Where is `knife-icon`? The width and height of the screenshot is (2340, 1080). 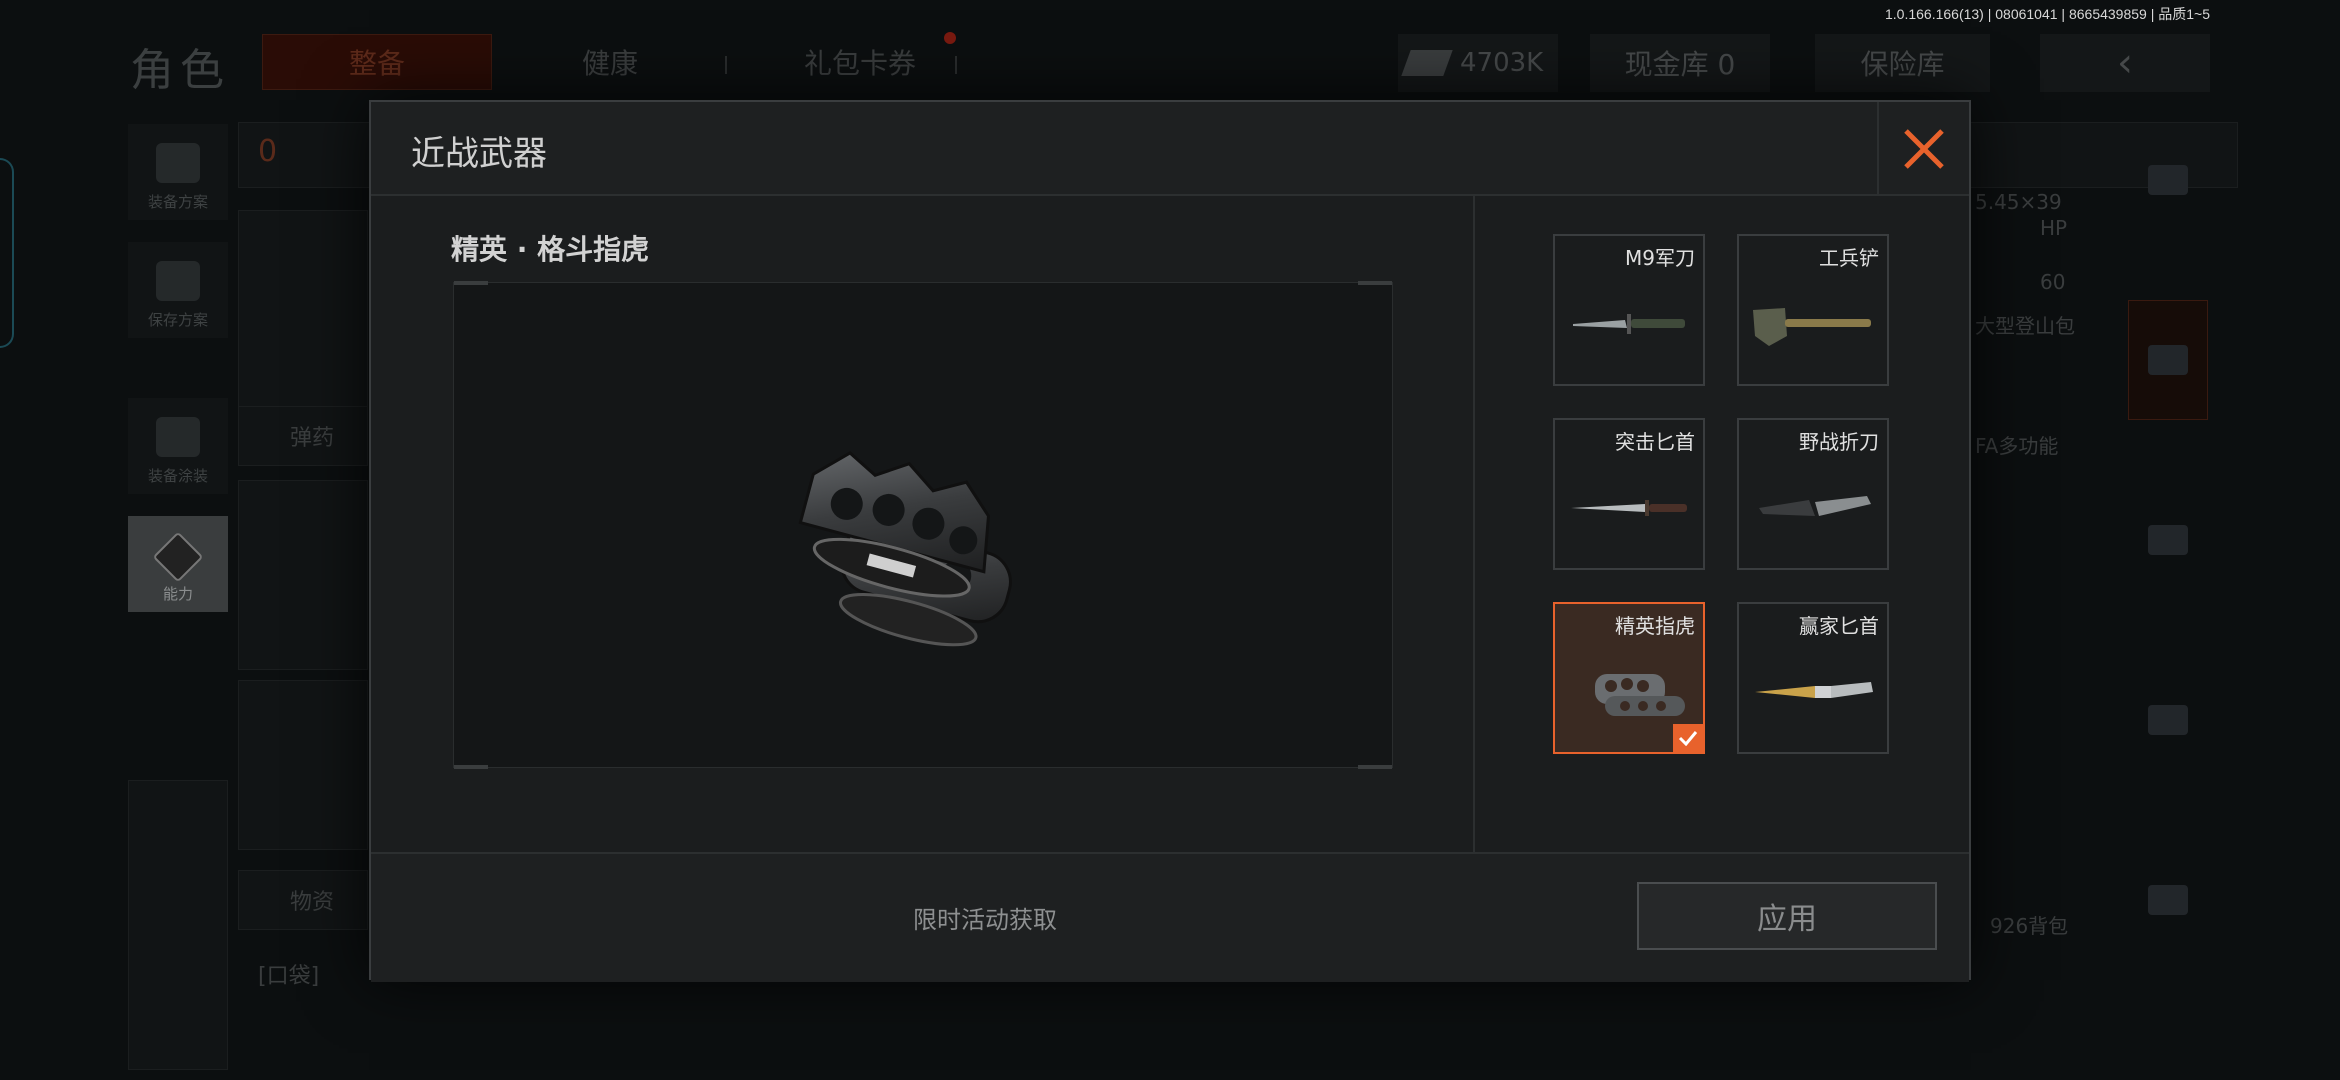
knife-icon is located at coordinates (1629, 324).